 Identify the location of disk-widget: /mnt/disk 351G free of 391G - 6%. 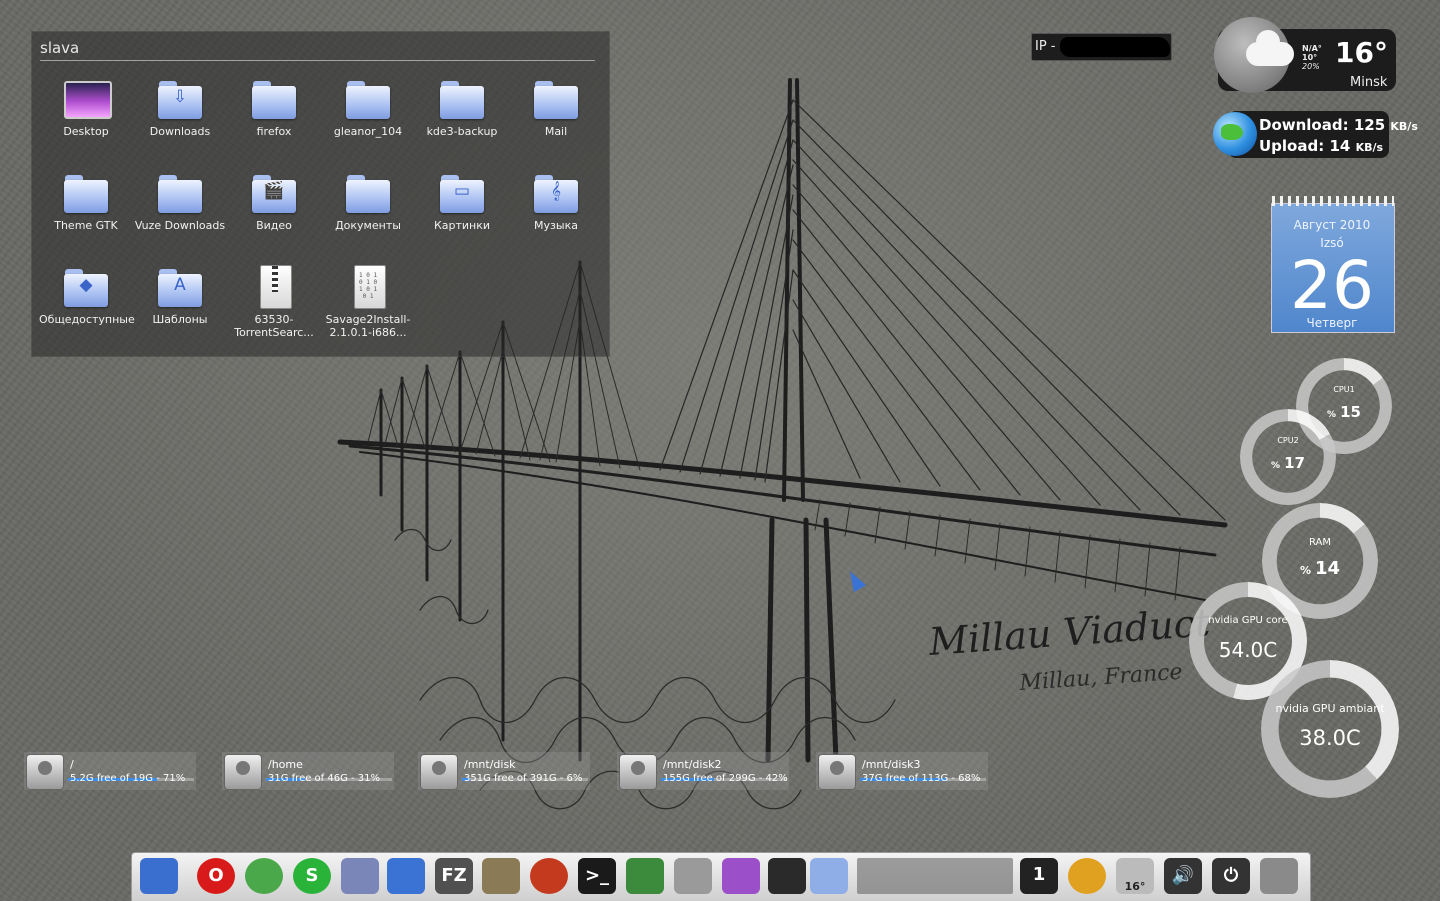
(504, 771).